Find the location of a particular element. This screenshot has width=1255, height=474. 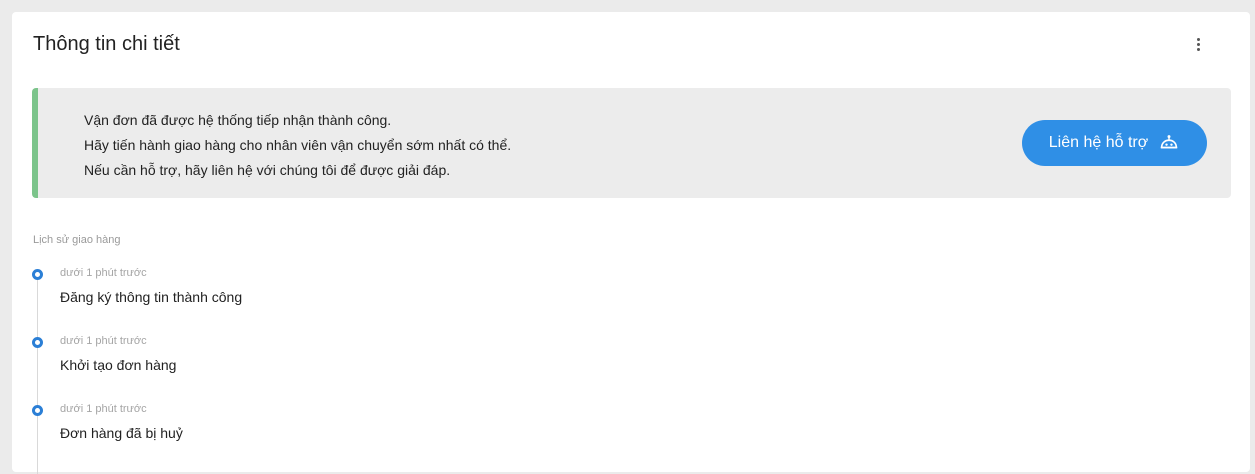

card-title: Thông tin chi tiết is located at coordinates (106, 44).